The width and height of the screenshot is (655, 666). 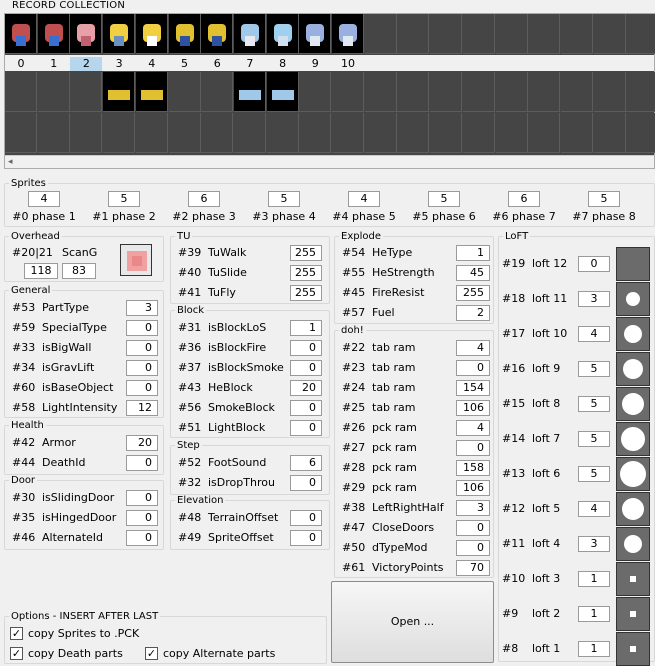 I want to click on sprite-value-6: 6, so click(x=524, y=199).